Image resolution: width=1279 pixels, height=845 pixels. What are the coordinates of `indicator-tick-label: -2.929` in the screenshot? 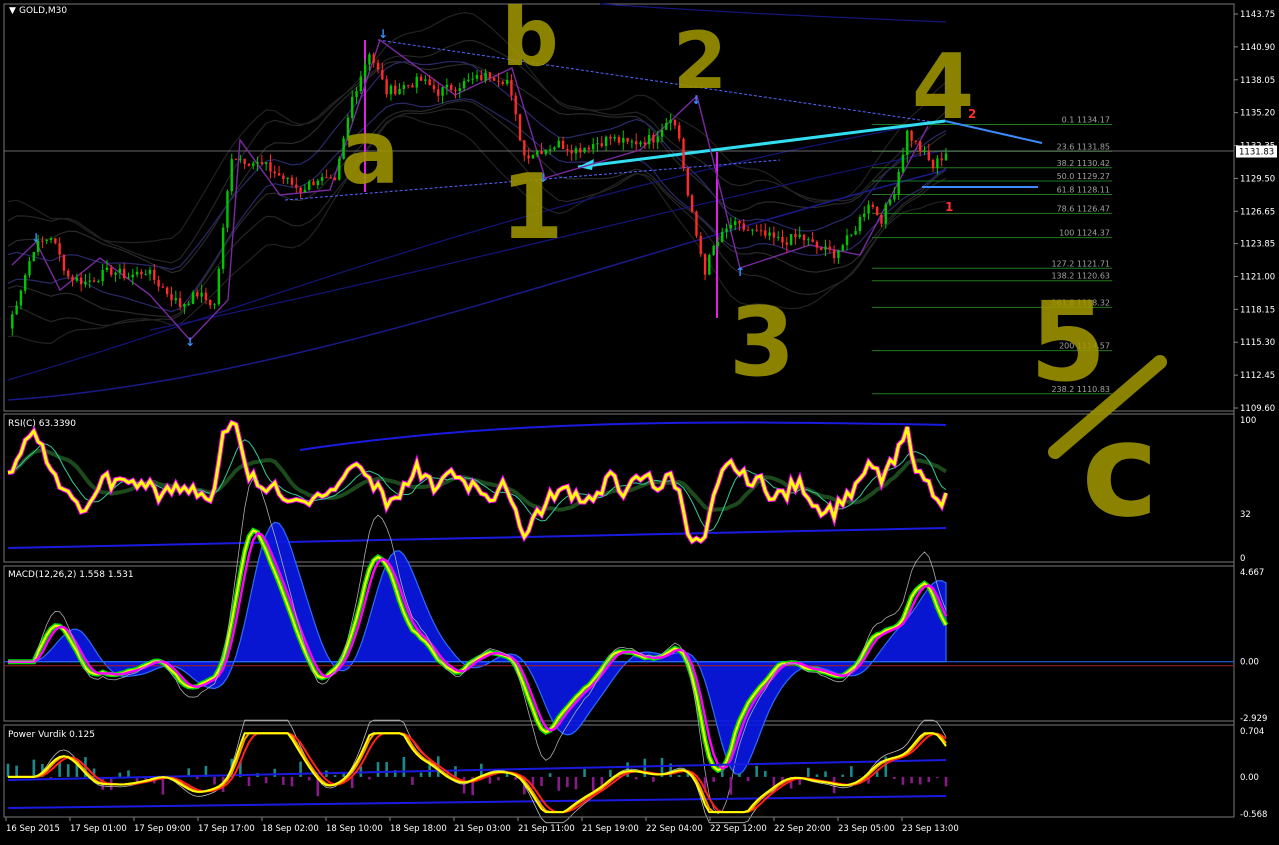 It's located at (1253, 719).